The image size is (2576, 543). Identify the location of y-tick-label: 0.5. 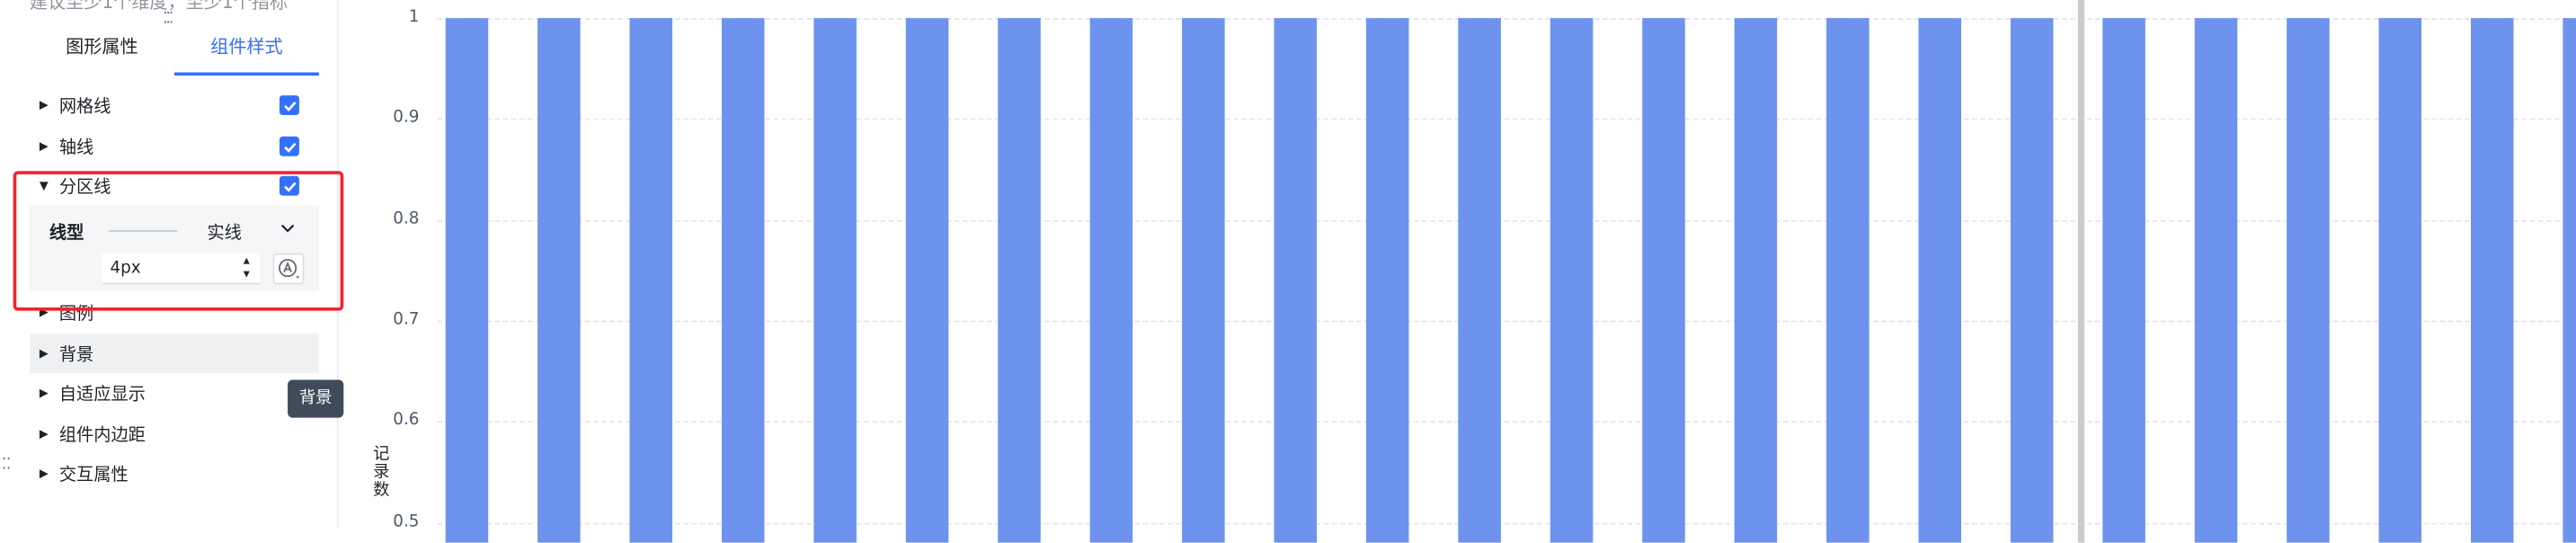
(406, 521).